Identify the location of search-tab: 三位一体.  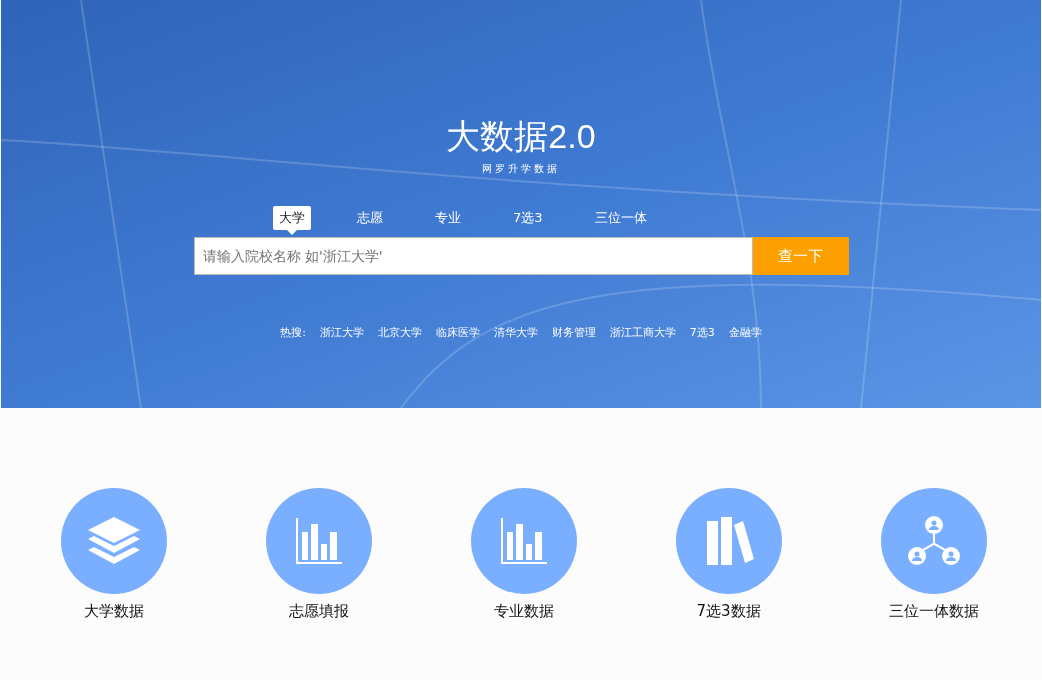
(620, 218).